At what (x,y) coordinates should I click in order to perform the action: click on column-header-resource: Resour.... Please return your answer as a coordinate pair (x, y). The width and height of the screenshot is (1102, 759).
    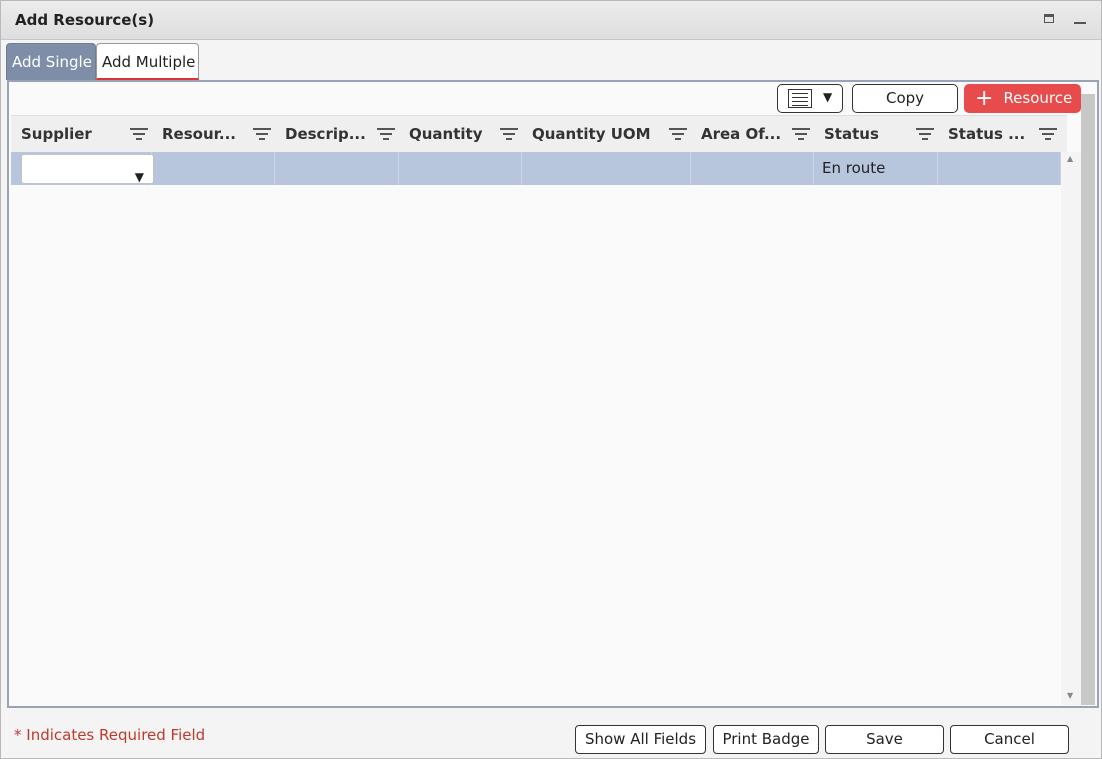
    Looking at the image, I should click on (213, 134).